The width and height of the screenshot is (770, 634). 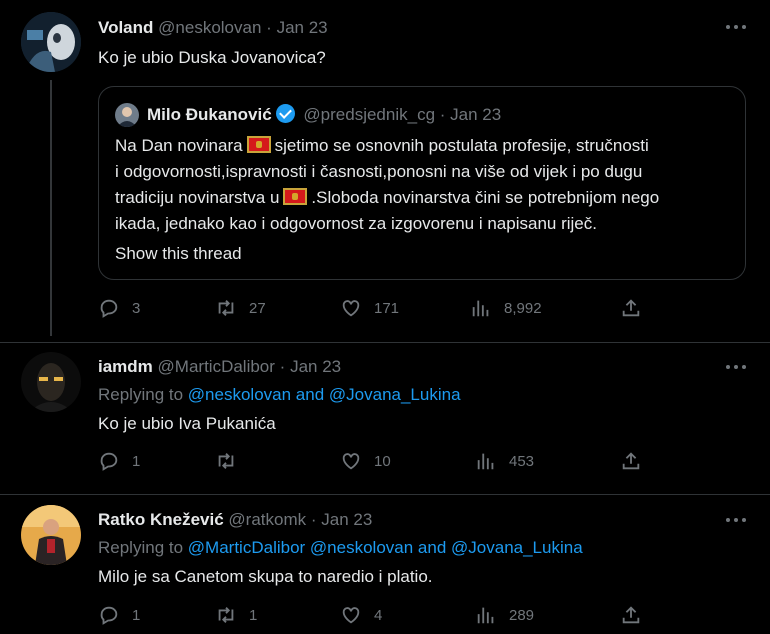 I want to click on retweet-count: 1, so click(x=253, y=615).